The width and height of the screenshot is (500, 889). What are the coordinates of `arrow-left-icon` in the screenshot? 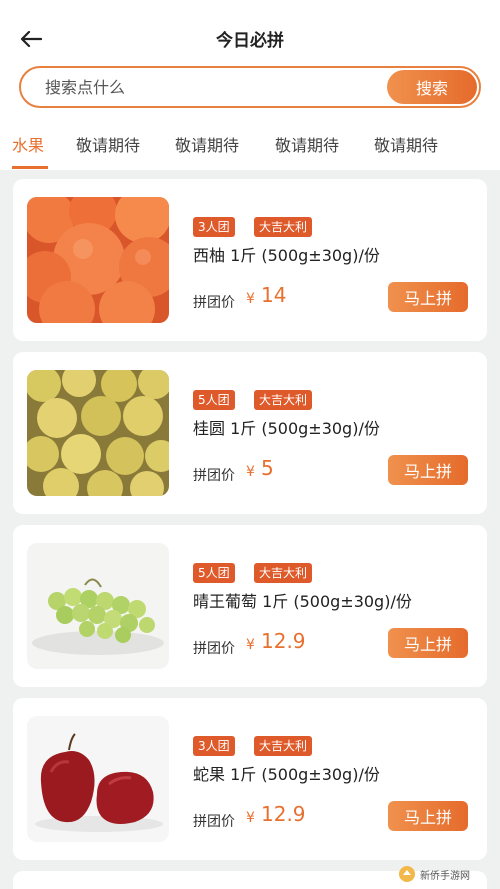 It's located at (31, 39).